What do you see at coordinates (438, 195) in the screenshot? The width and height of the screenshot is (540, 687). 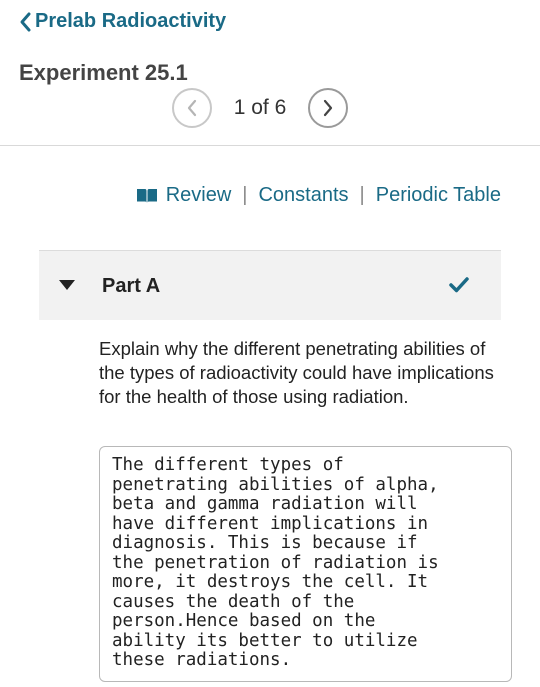 I see `periodic-table-link: Periodic Table` at bounding box center [438, 195].